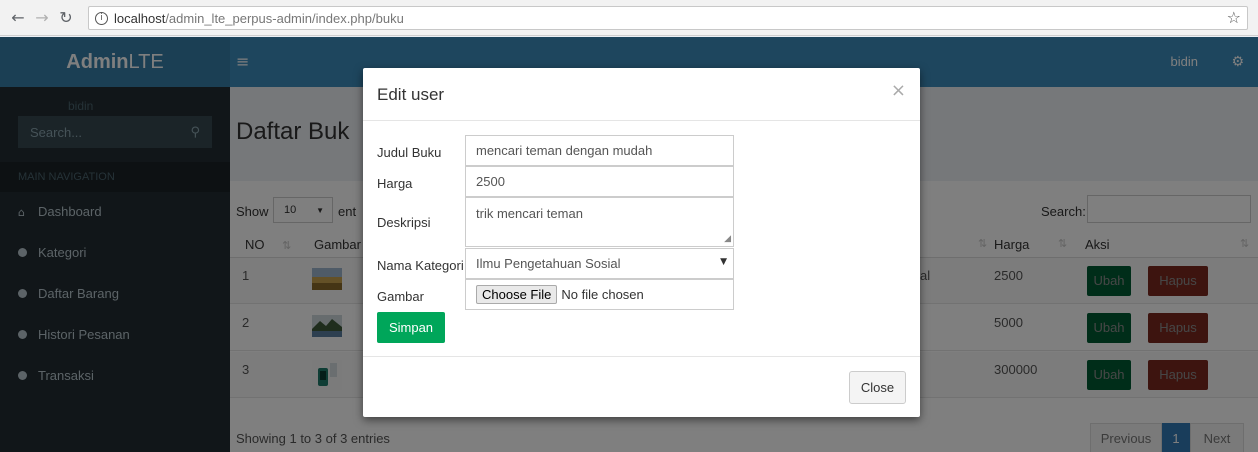  I want to click on url-path: /admin_lte_perpus-admin/index.php/buku, so click(284, 18).